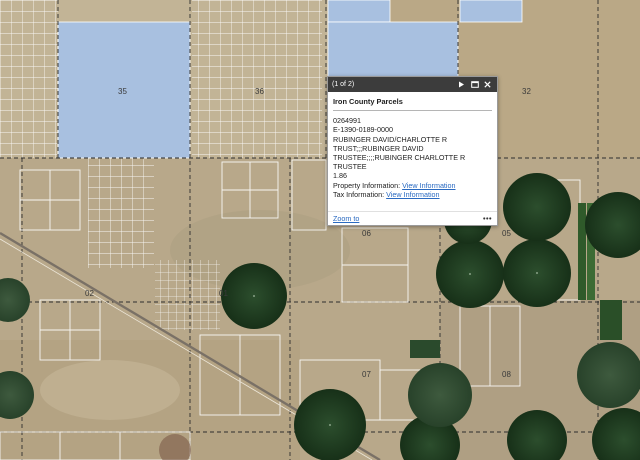 This screenshot has width=640, height=460. I want to click on property-info-row: Property Information: View Information, so click(412, 185).